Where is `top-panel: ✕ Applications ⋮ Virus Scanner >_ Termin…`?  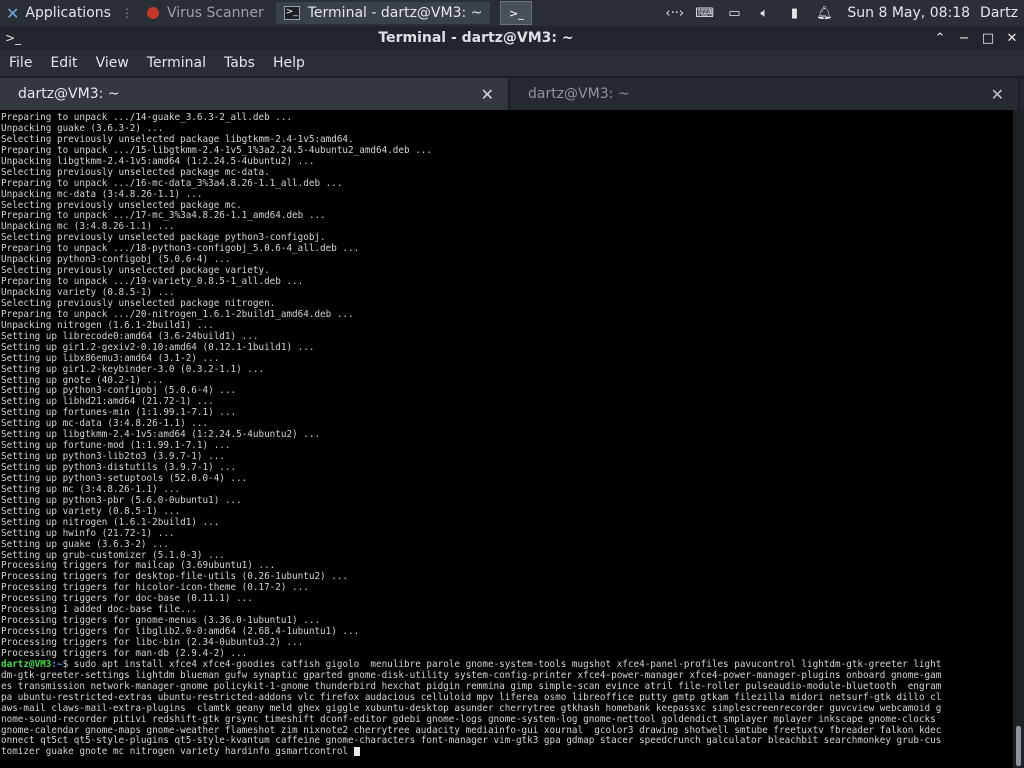
top-panel: ✕ Applications ⋮ Virus Scanner >_ Termin… is located at coordinates (512, 13).